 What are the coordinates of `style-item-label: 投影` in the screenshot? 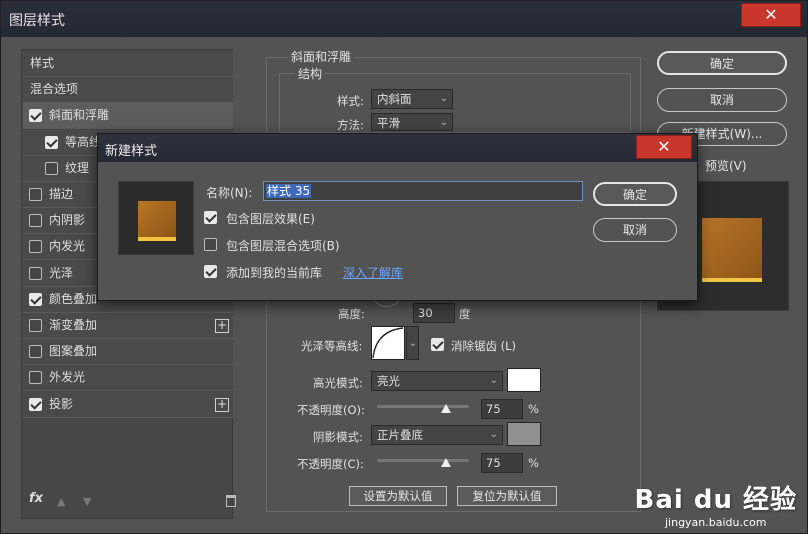 It's located at (61, 403).